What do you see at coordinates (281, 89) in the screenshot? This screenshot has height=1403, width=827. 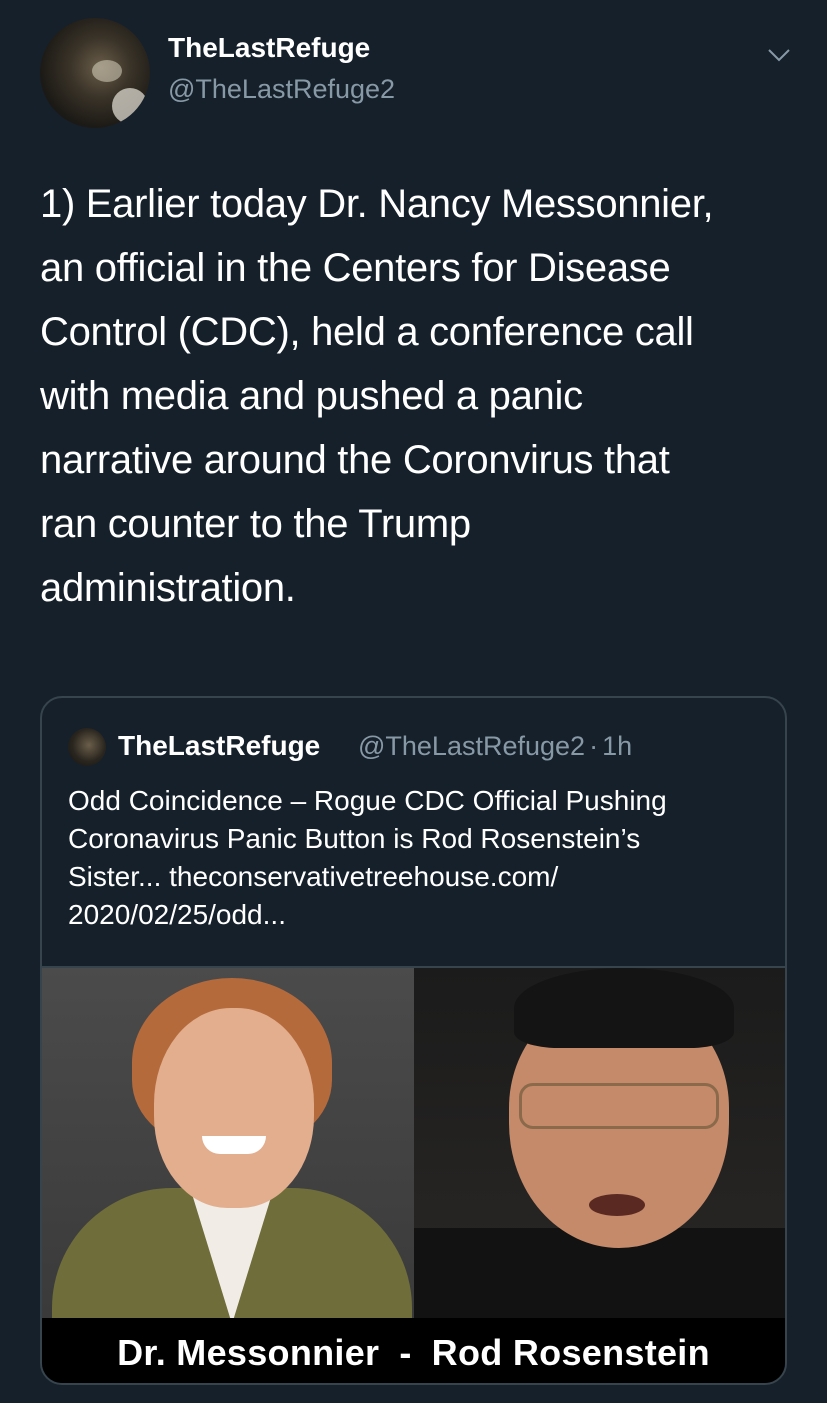 I see `author-handle: @TheLastRefuge2` at bounding box center [281, 89].